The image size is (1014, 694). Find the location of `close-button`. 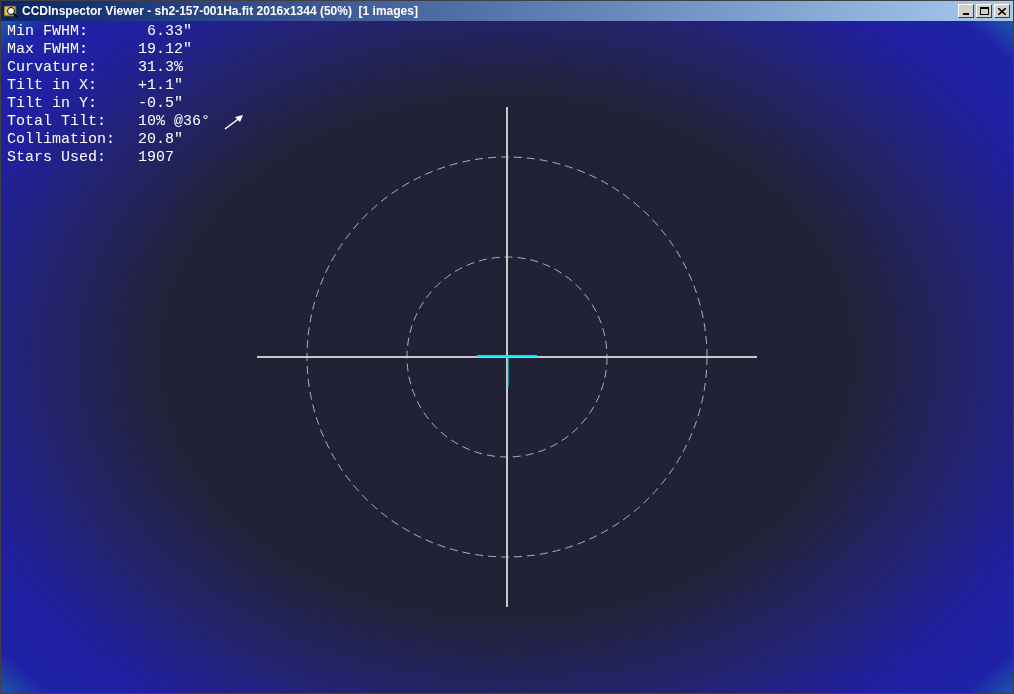

close-button is located at coordinates (1002, 11).